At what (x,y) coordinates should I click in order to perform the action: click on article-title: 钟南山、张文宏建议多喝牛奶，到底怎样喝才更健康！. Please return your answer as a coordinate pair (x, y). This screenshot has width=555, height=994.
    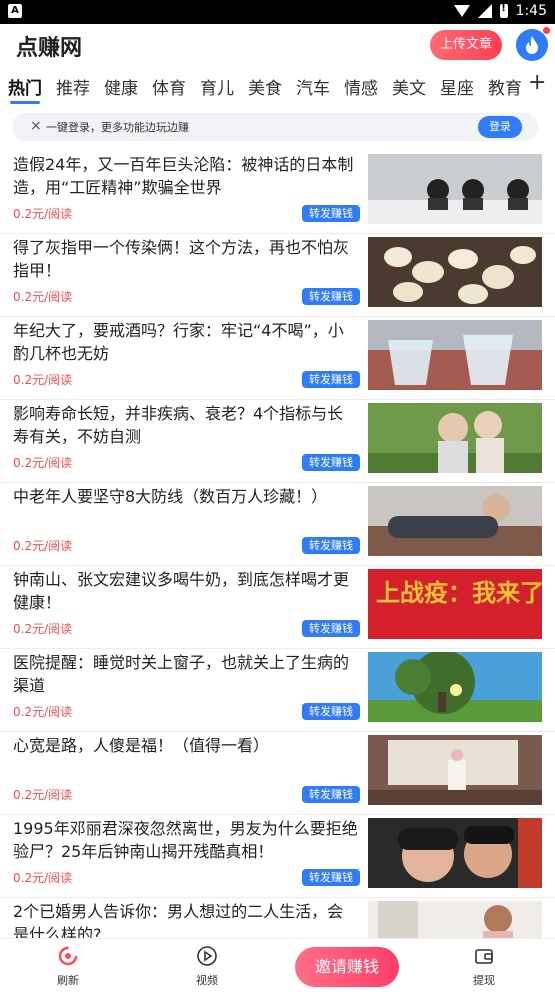
    Looking at the image, I should click on (185, 591).